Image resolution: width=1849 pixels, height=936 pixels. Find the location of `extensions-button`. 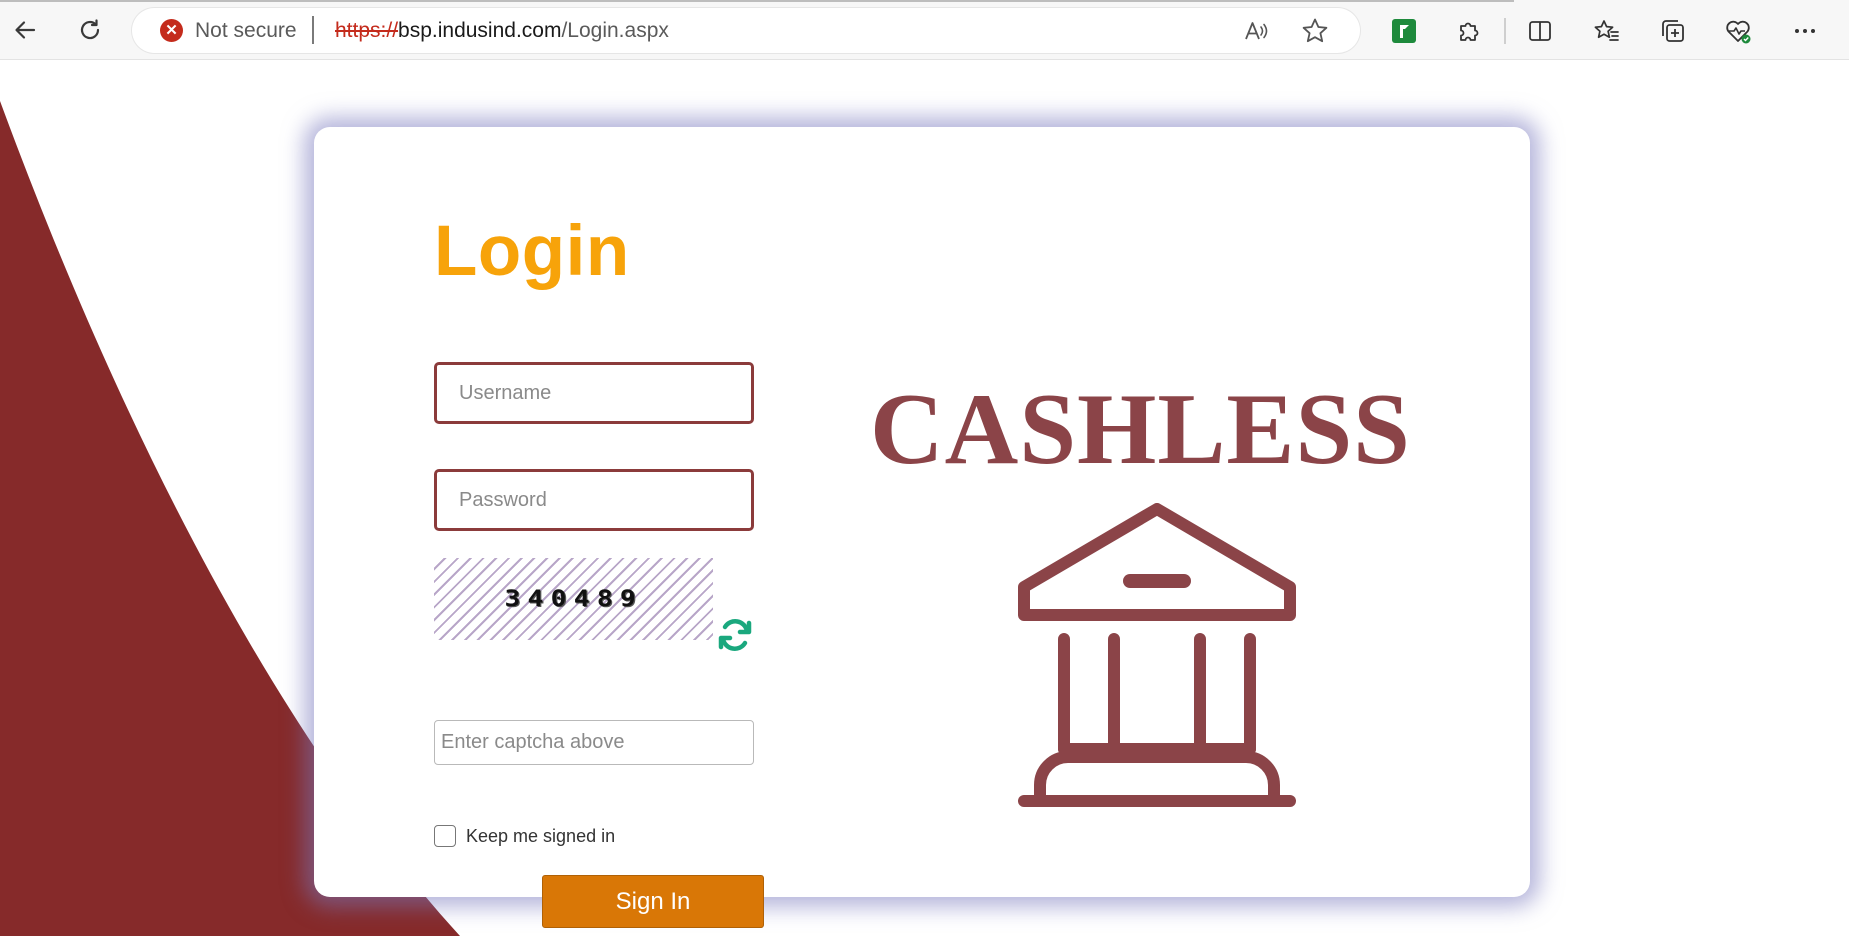

extensions-button is located at coordinates (1469, 31).